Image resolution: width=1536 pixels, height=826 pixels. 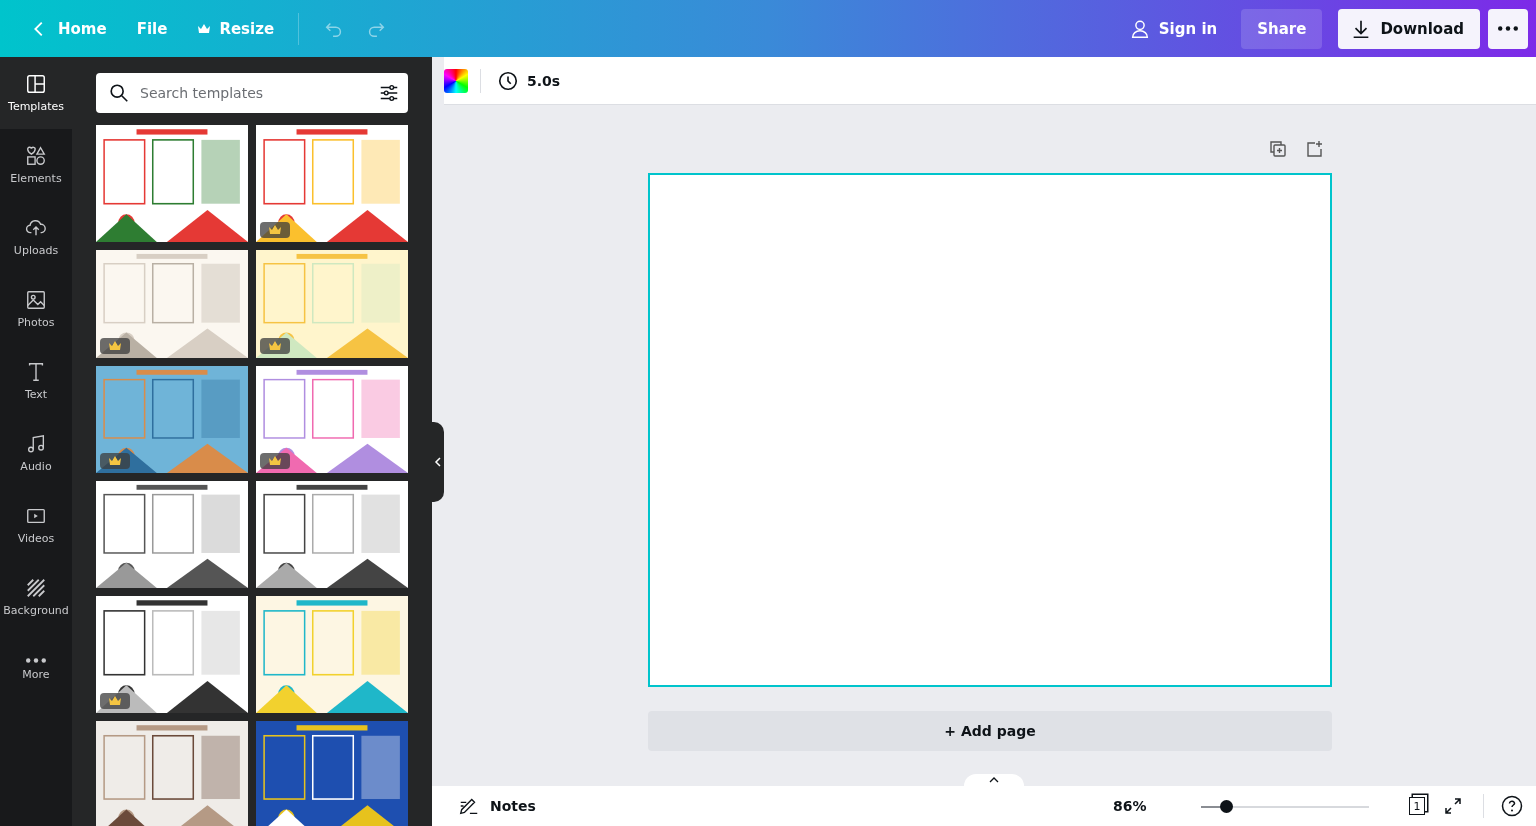 I want to click on search-field: Search templates, so click(x=252, y=93).